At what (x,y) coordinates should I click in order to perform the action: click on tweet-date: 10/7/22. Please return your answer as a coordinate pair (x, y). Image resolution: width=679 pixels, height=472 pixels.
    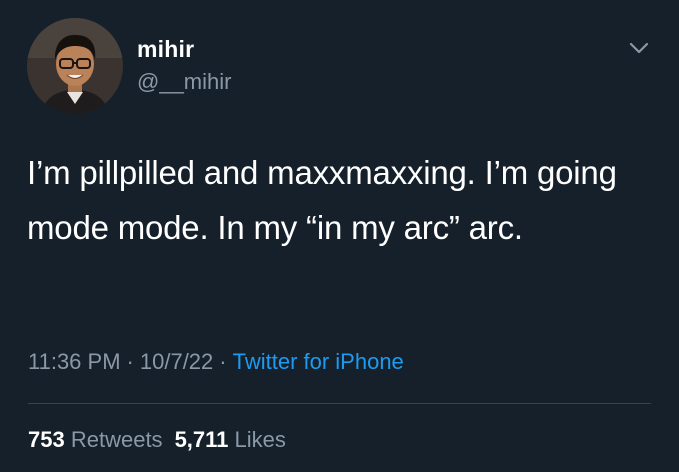
    Looking at the image, I should click on (176, 361).